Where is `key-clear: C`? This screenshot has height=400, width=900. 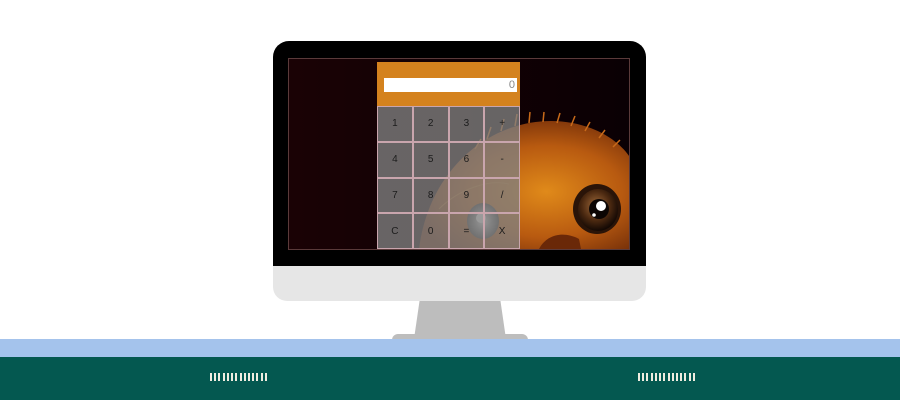 key-clear: C is located at coordinates (395, 231).